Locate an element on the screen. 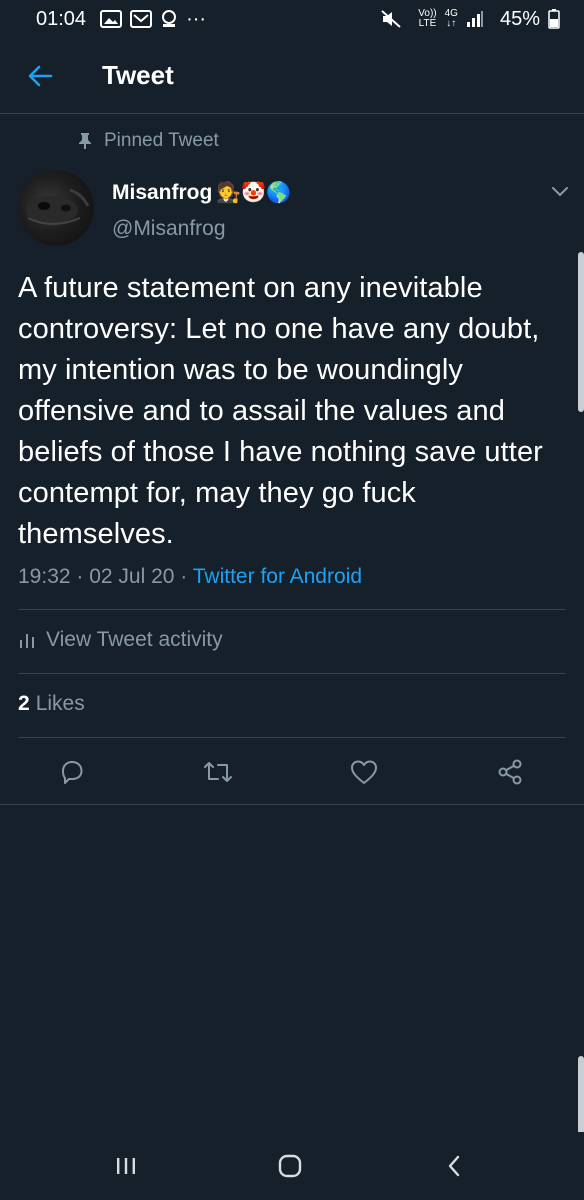 The height and width of the screenshot is (1200, 584). network-indicator: 4G ↓↑ is located at coordinates (451, 19).